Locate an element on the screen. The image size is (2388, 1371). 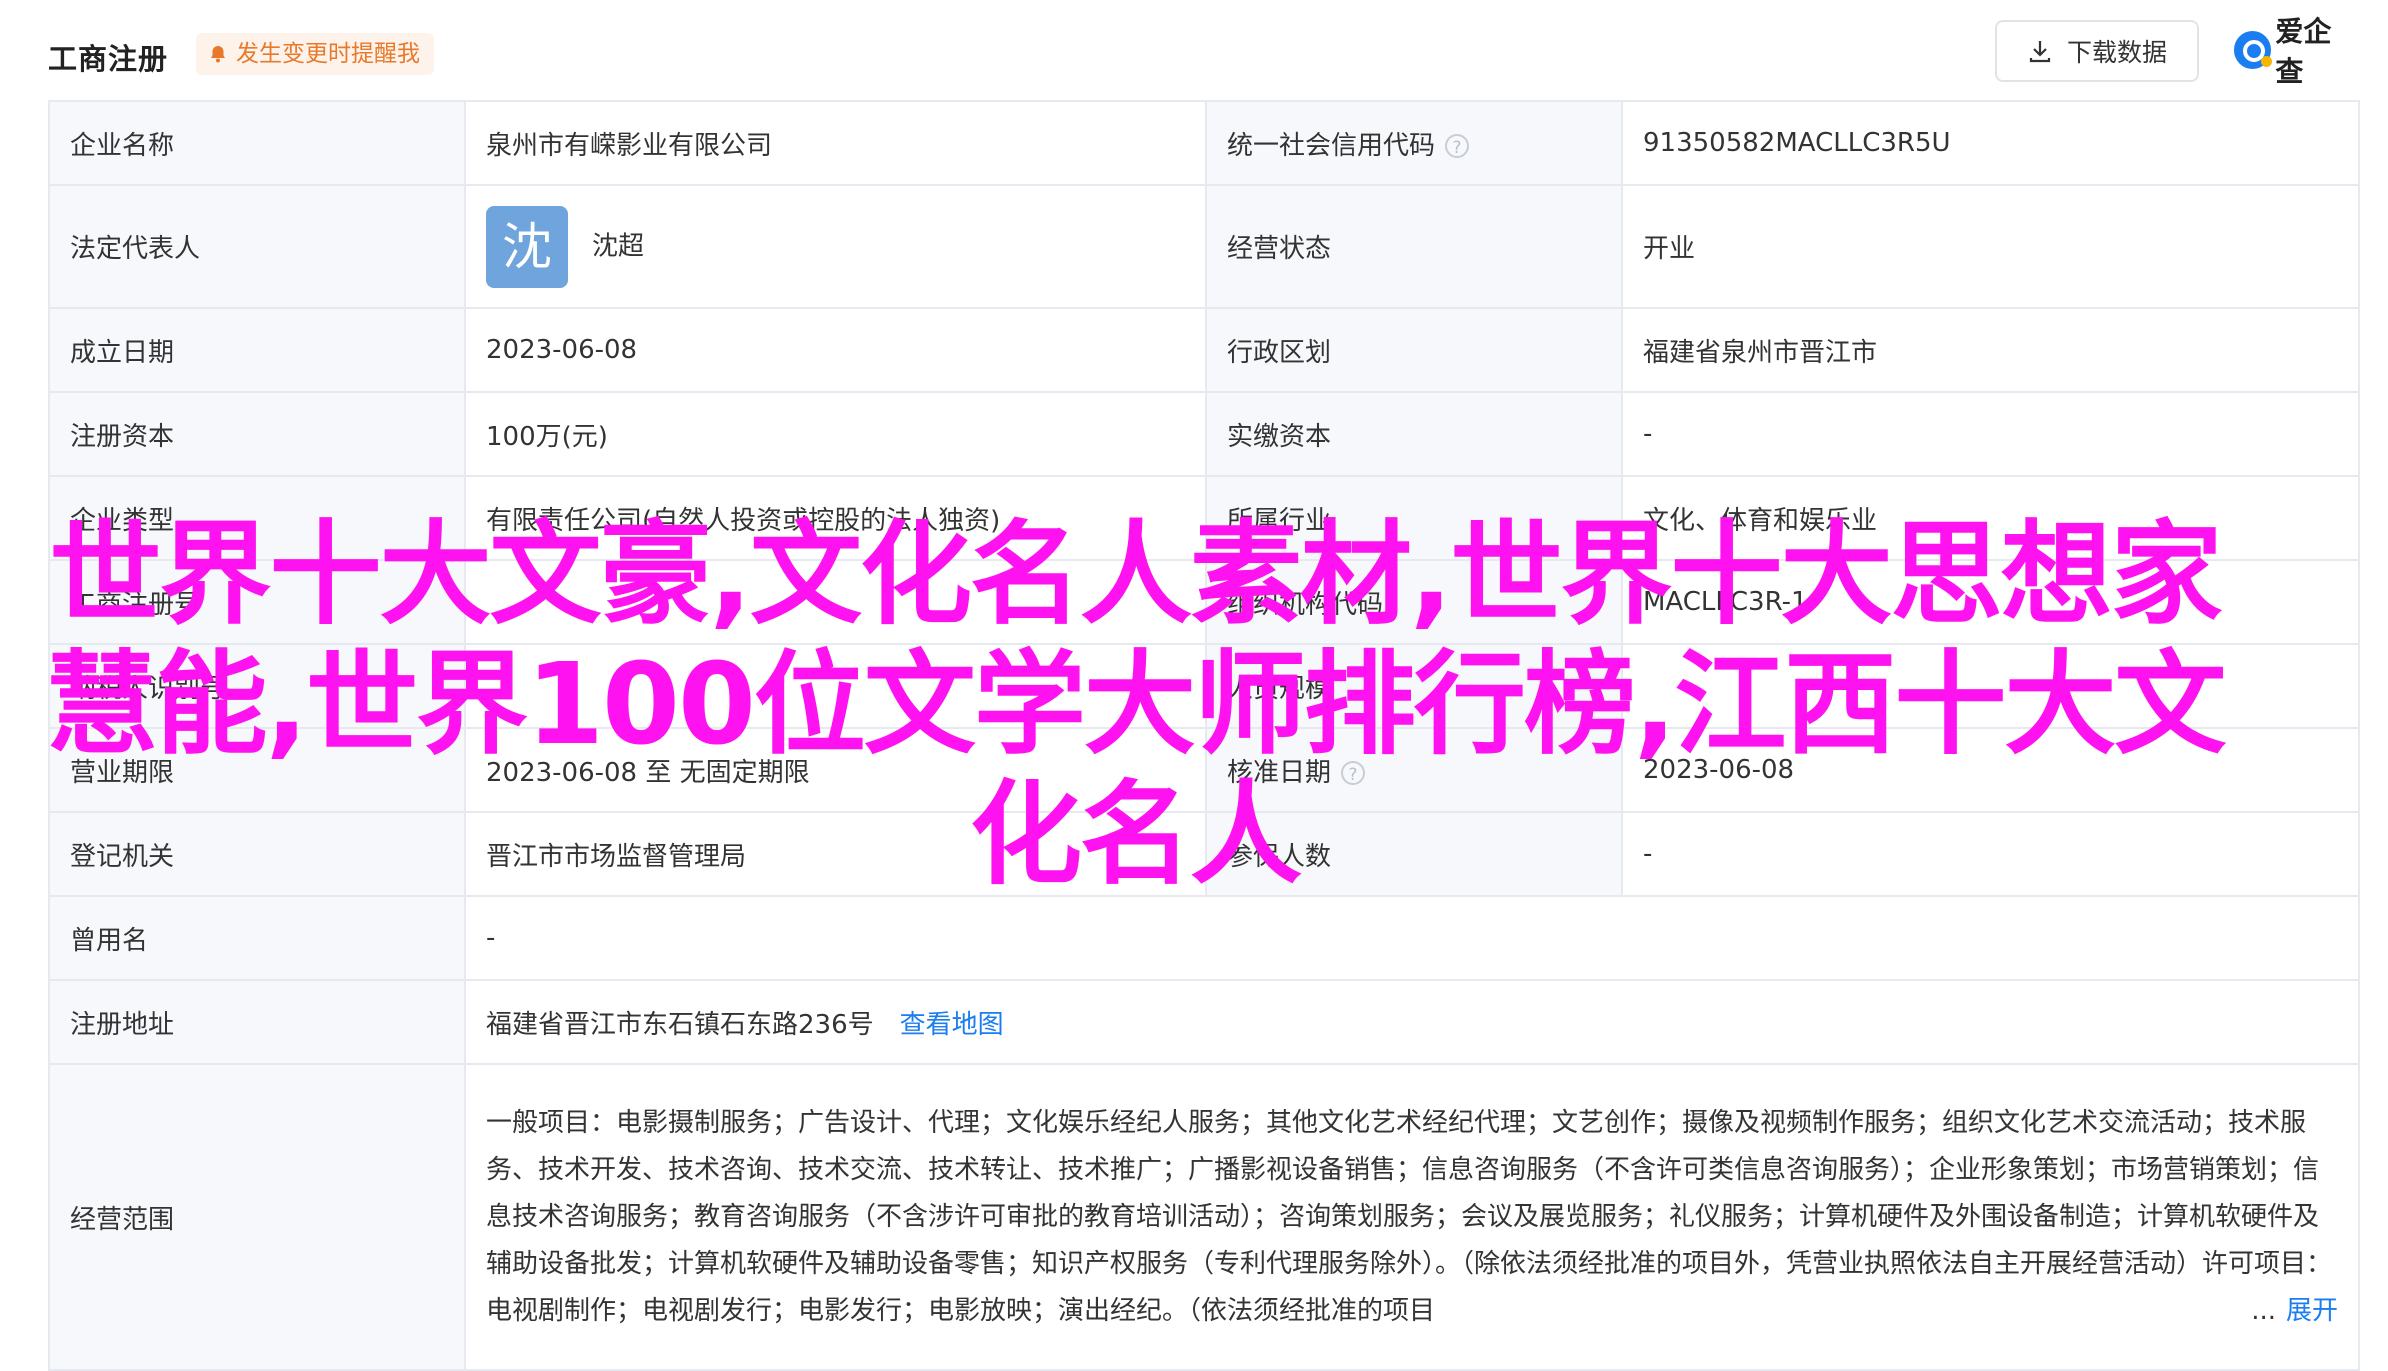
table-row: 注册地址 福建省晋江市东石镇石东路236号 查看地图 is located at coordinates (1204, 1022).